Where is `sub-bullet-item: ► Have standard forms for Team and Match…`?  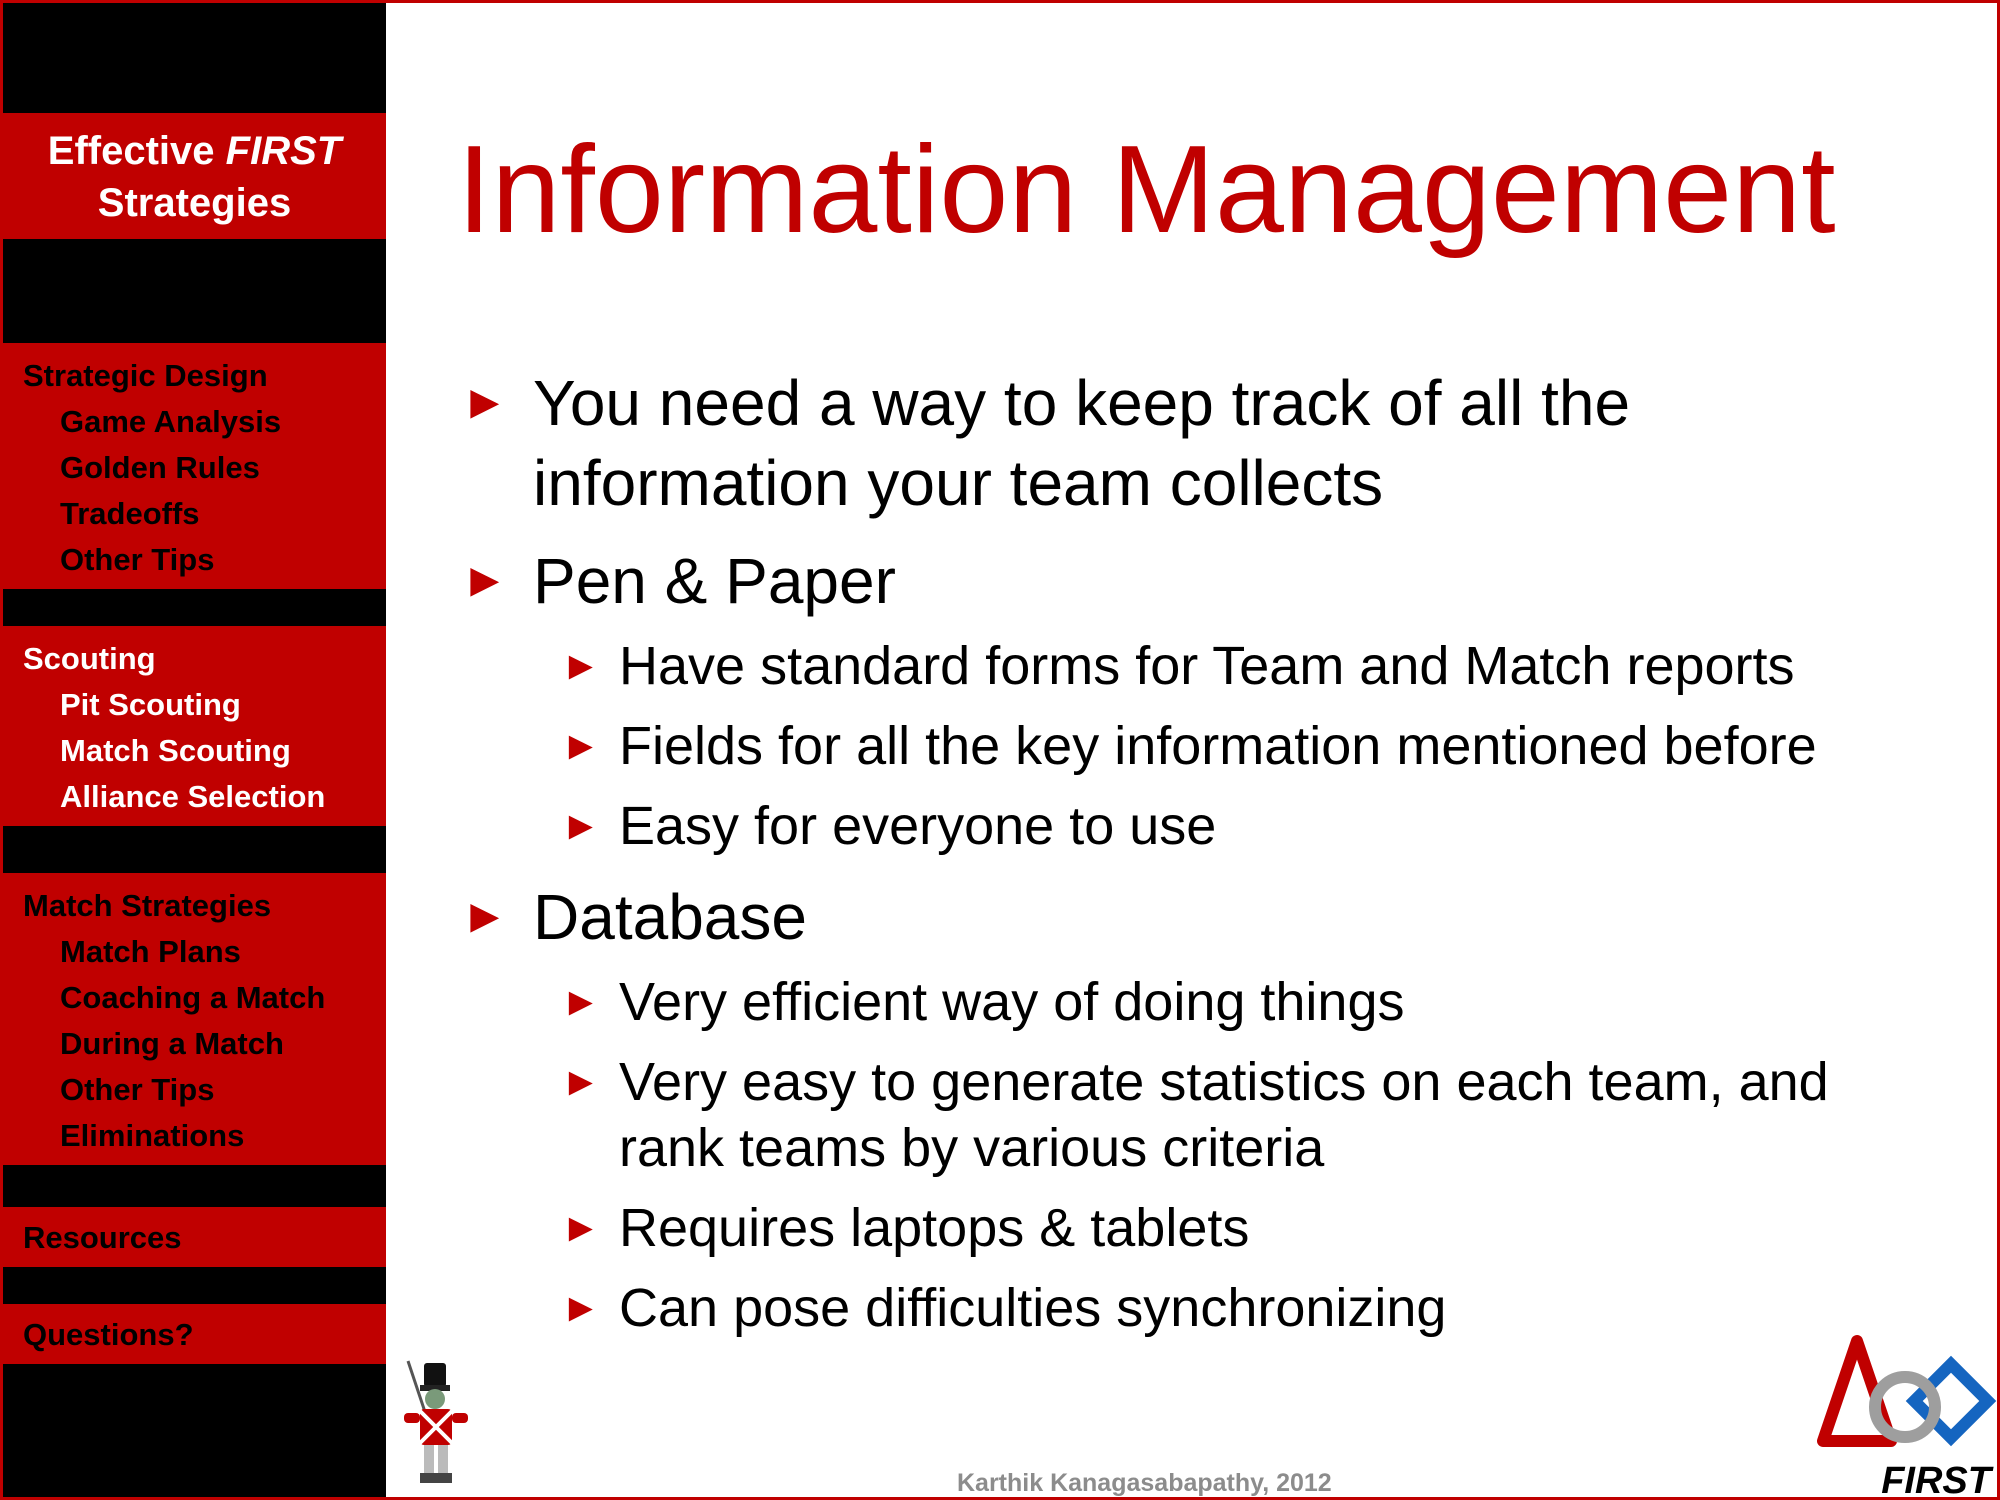 sub-bullet-item: ► Have standard forms for Team and Match… is located at coordinates (1171, 666).